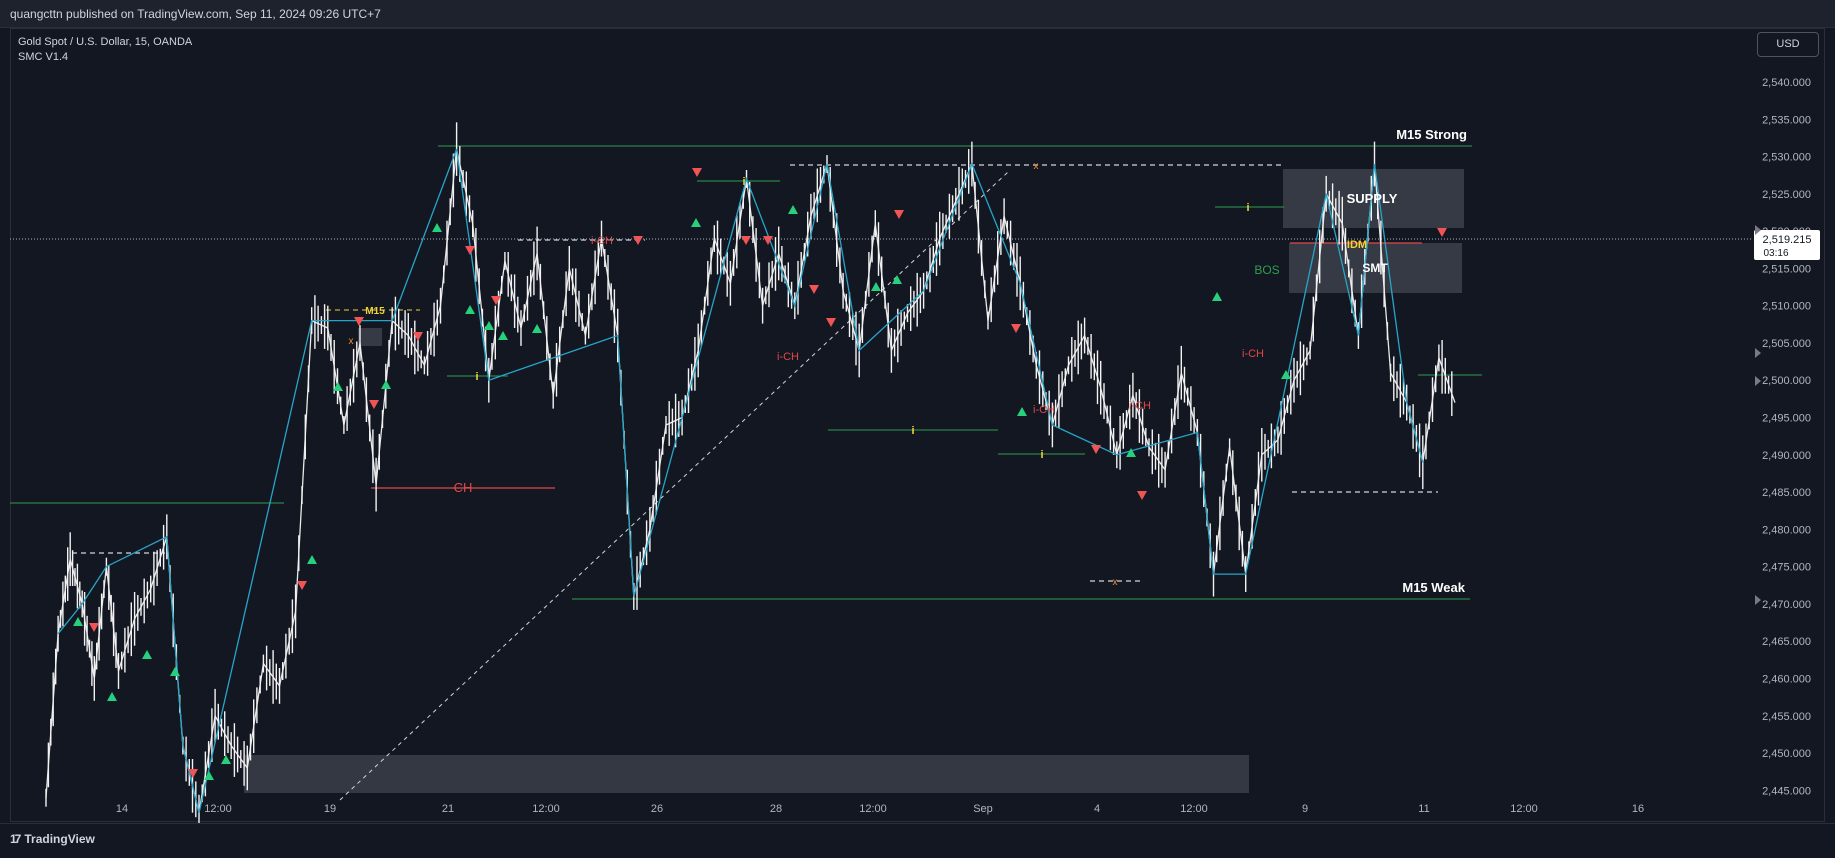  I want to click on m15-label: M15, so click(375, 311).